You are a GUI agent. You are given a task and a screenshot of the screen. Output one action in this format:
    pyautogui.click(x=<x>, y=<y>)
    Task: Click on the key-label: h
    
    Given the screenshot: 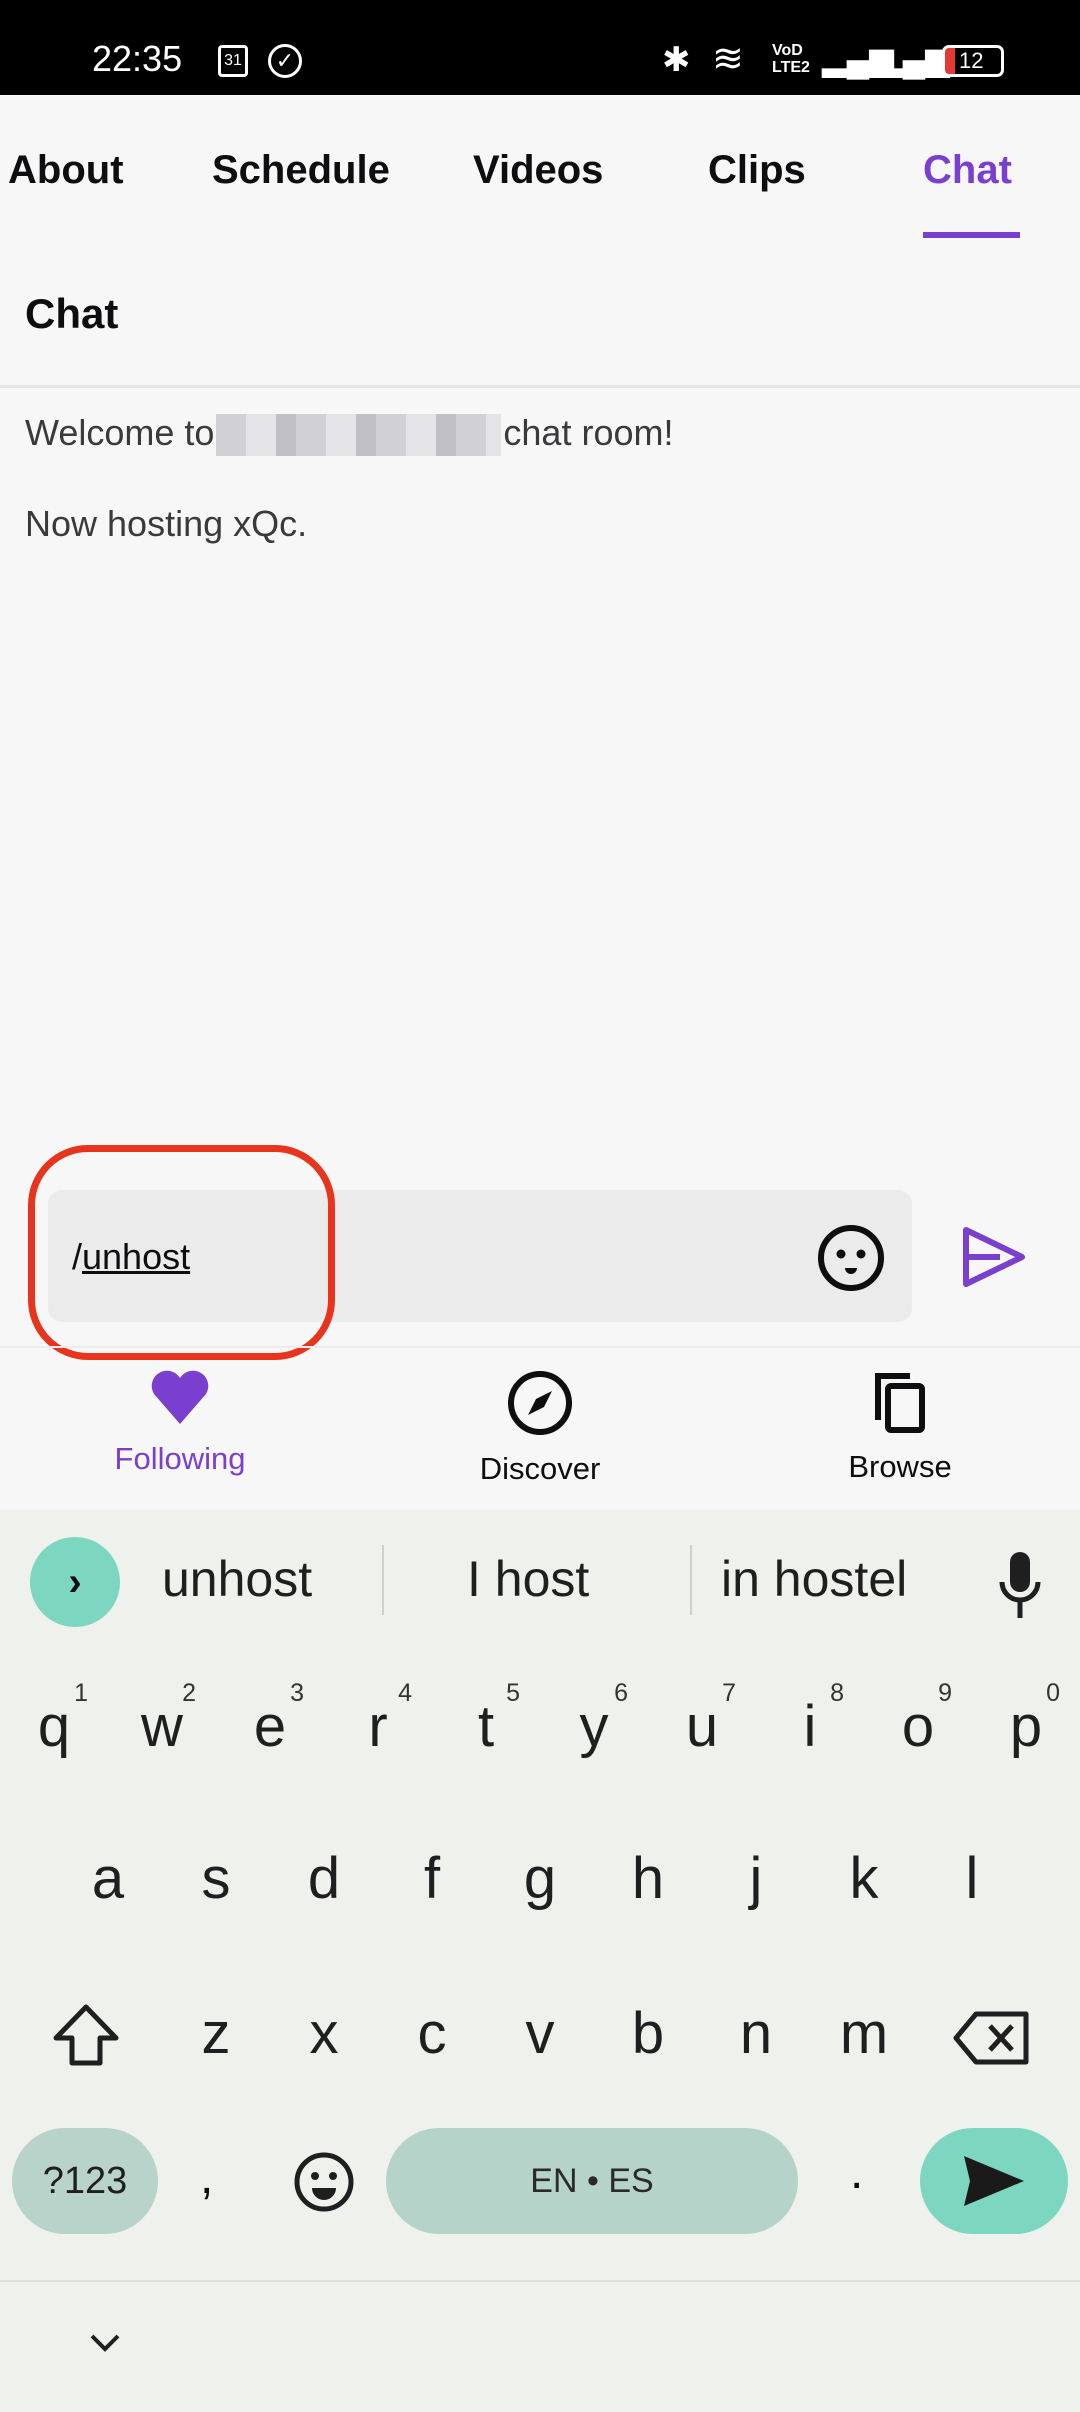 What is the action you would take?
    pyautogui.click(x=648, y=1878)
    